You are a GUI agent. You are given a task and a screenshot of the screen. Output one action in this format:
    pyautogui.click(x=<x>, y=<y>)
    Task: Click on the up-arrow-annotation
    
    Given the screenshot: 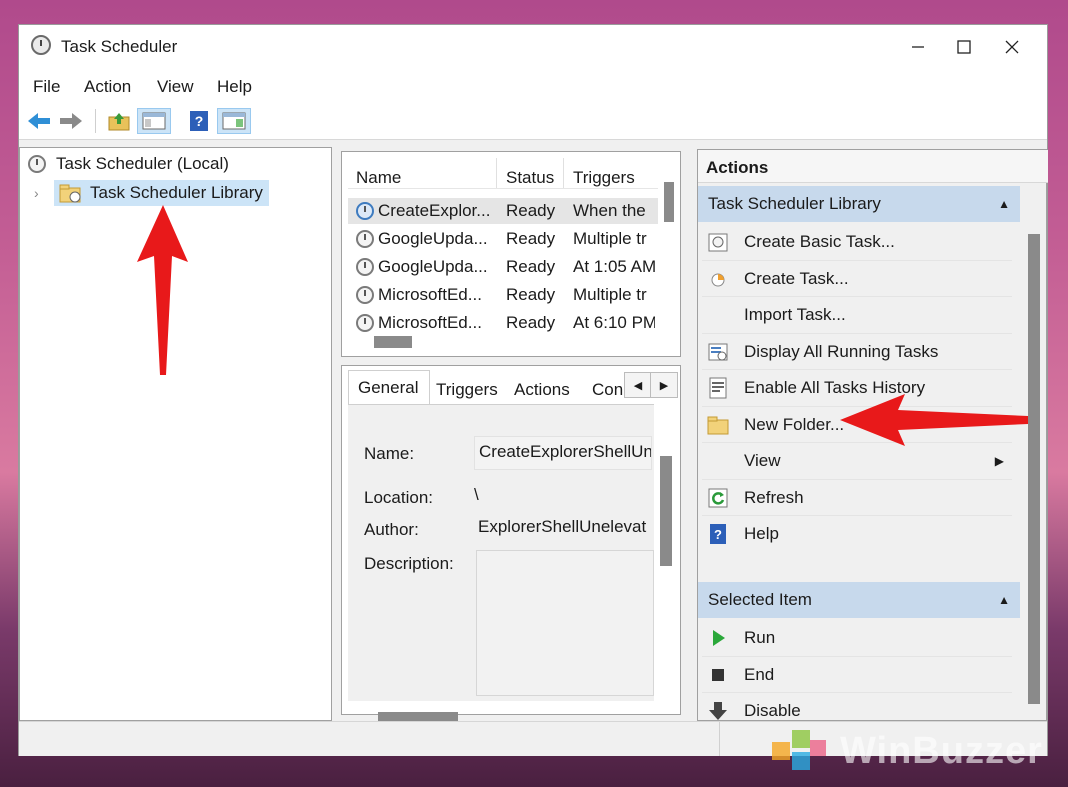 What is the action you would take?
    pyautogui.click(x=162, y=290)
    